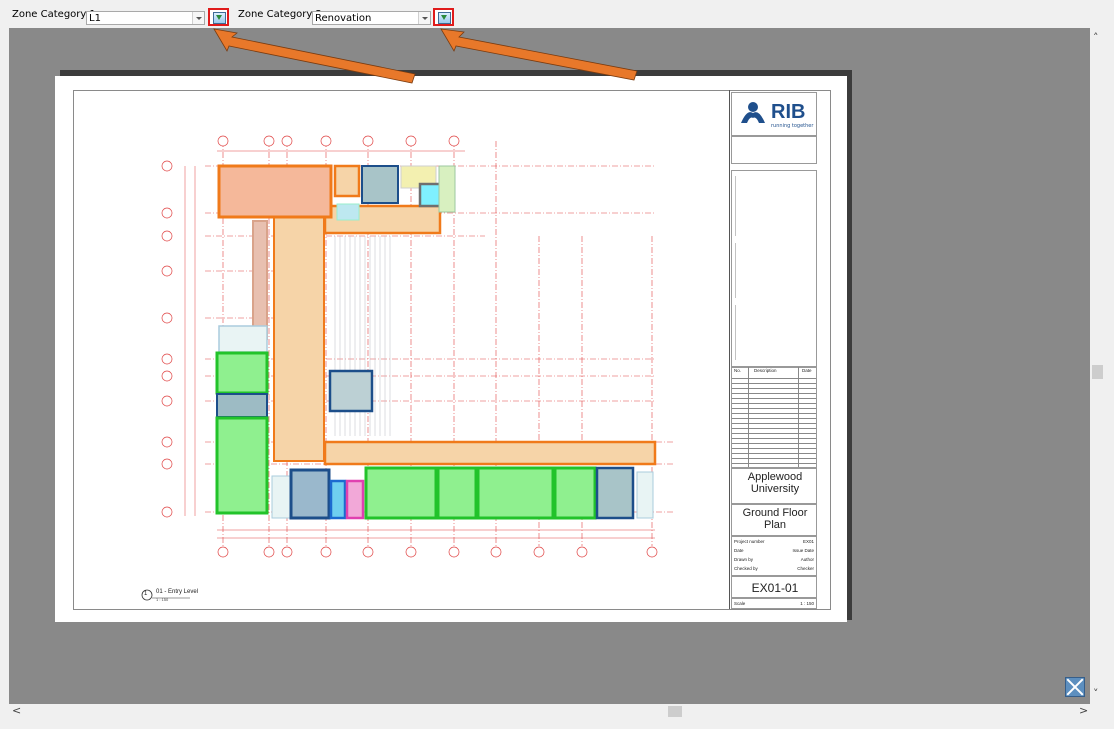 The image size is (1114, 729). What do you see at coordinates (343, 18) in the screenshot?
I see `zone-category-2-value: Renovation` at bounding box center [343, 18].